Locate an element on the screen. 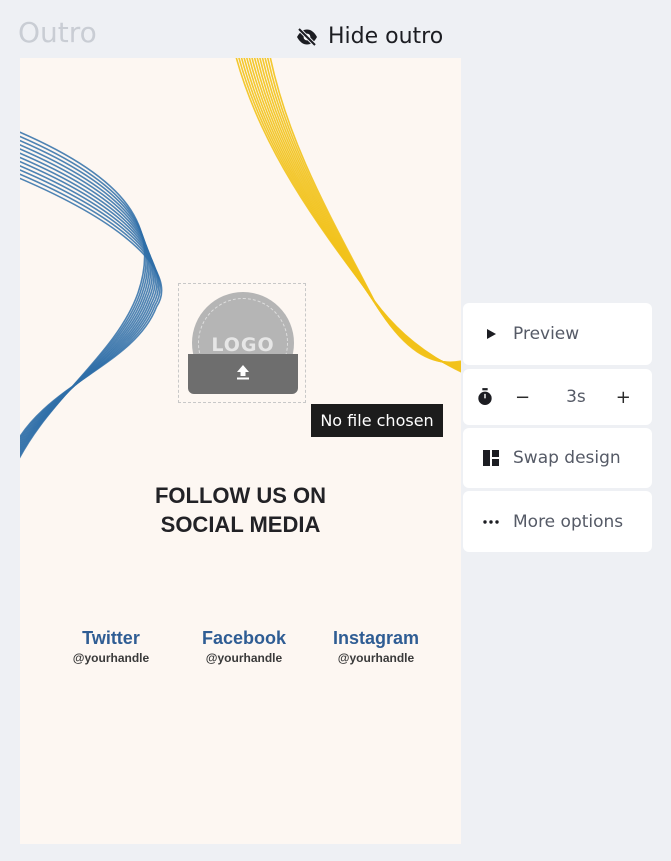  play-icon is located at coordinates (491, 334).